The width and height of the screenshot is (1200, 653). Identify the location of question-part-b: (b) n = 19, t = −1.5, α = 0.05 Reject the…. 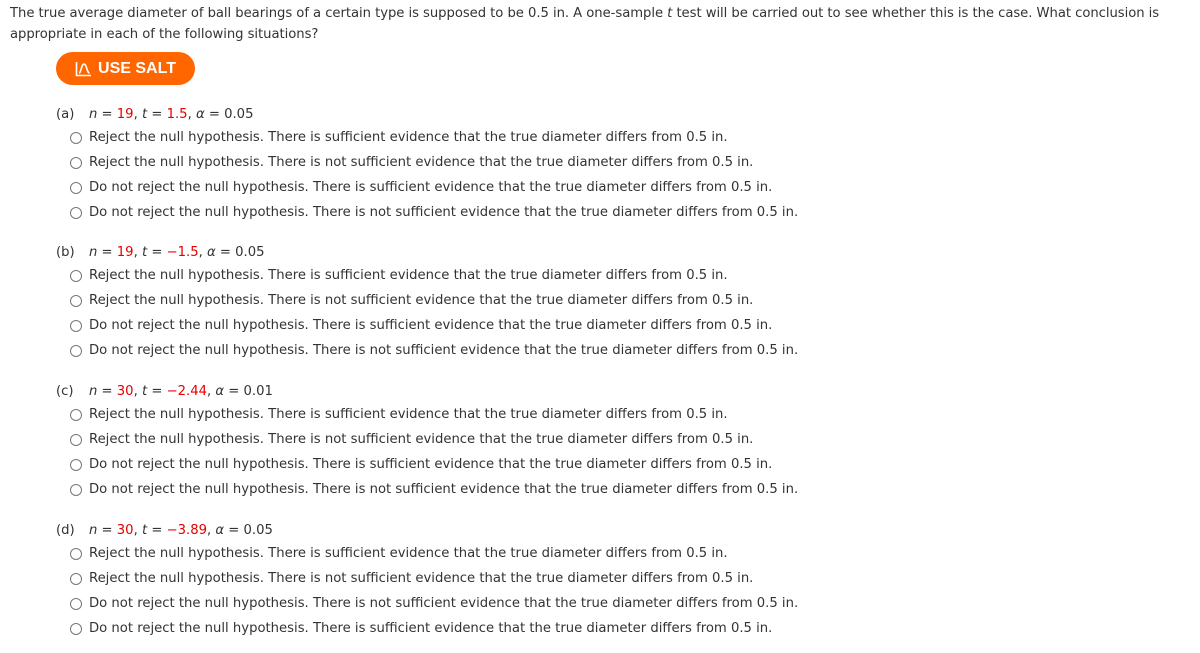
(427, 303).